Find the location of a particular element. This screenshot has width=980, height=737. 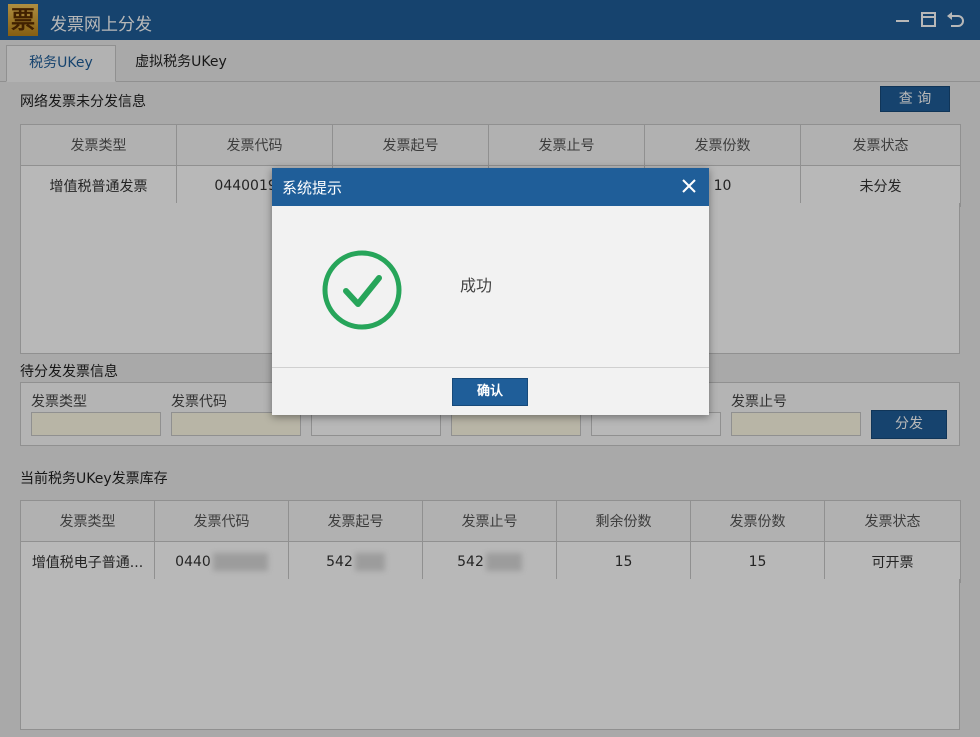

dialog-title: 系统提示 is located at coordinates (312, 188).